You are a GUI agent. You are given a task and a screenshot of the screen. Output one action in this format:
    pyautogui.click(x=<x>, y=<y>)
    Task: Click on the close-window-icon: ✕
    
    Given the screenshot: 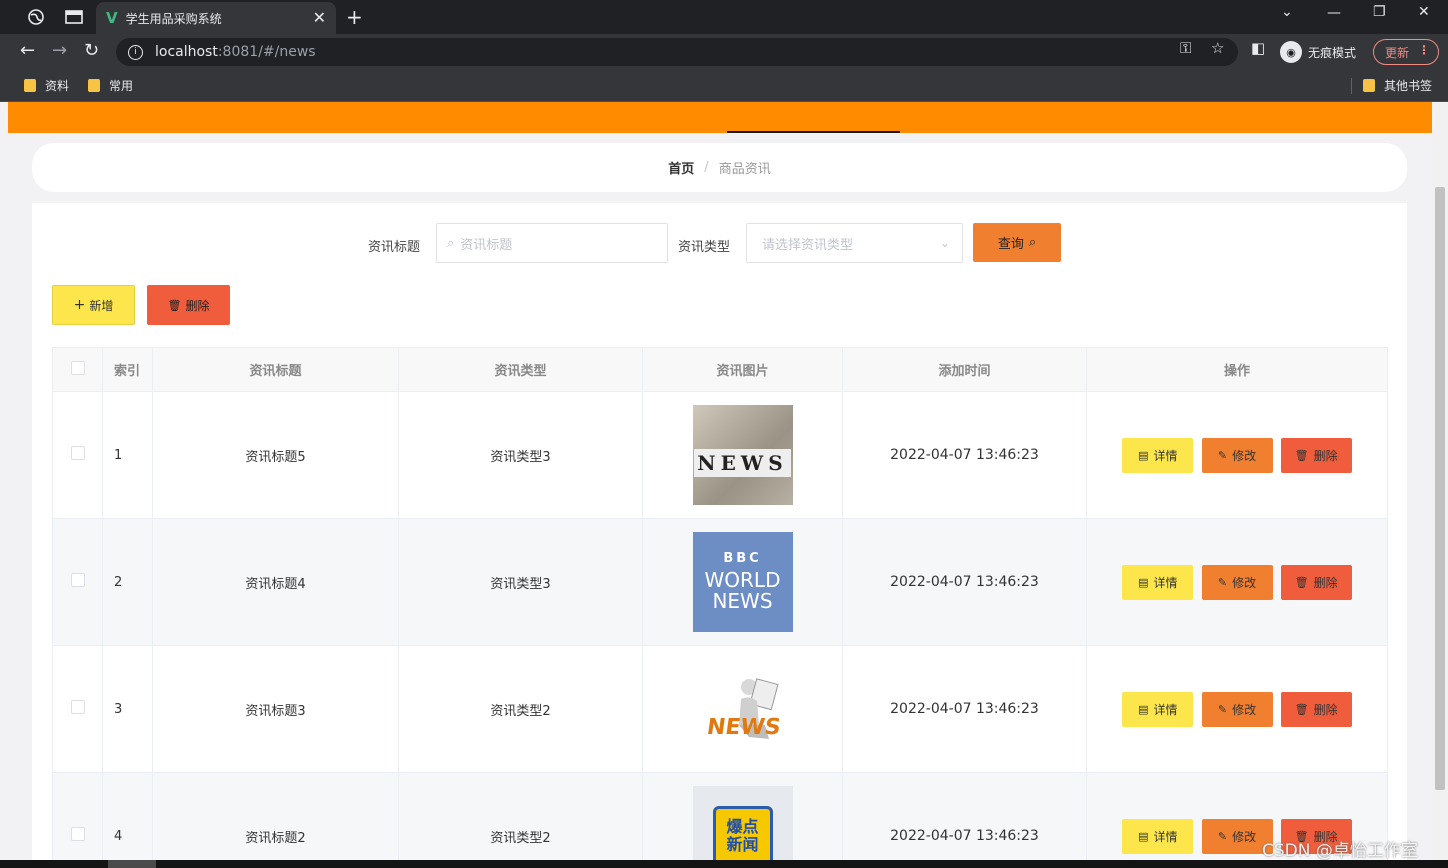 What is the action you would take?
    pyautogui.click(x=1424, y=12)
    